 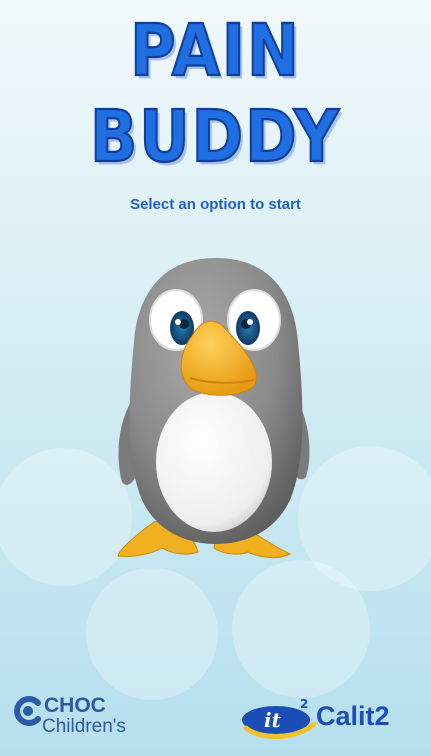 I want to click on app-title-line1: PAIN, so click(x=215, y=50).